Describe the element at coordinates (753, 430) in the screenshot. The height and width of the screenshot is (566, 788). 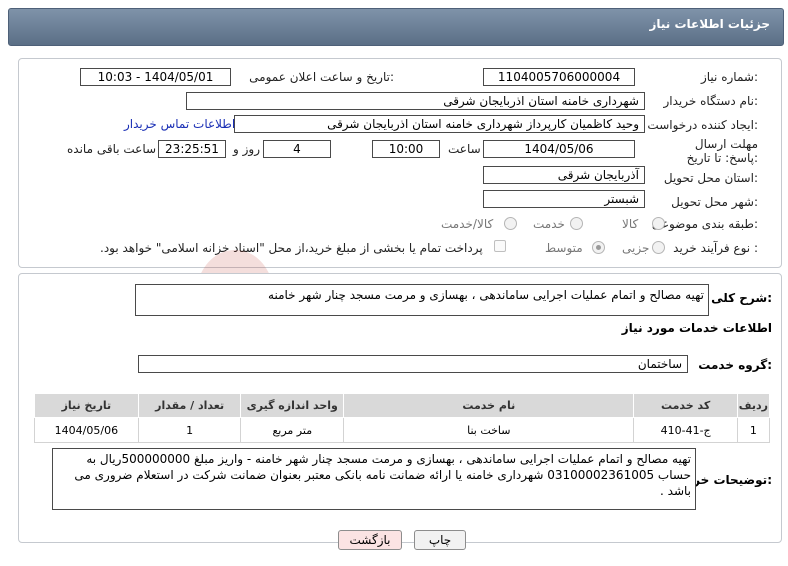
I see `cell-row: 1` at that location.